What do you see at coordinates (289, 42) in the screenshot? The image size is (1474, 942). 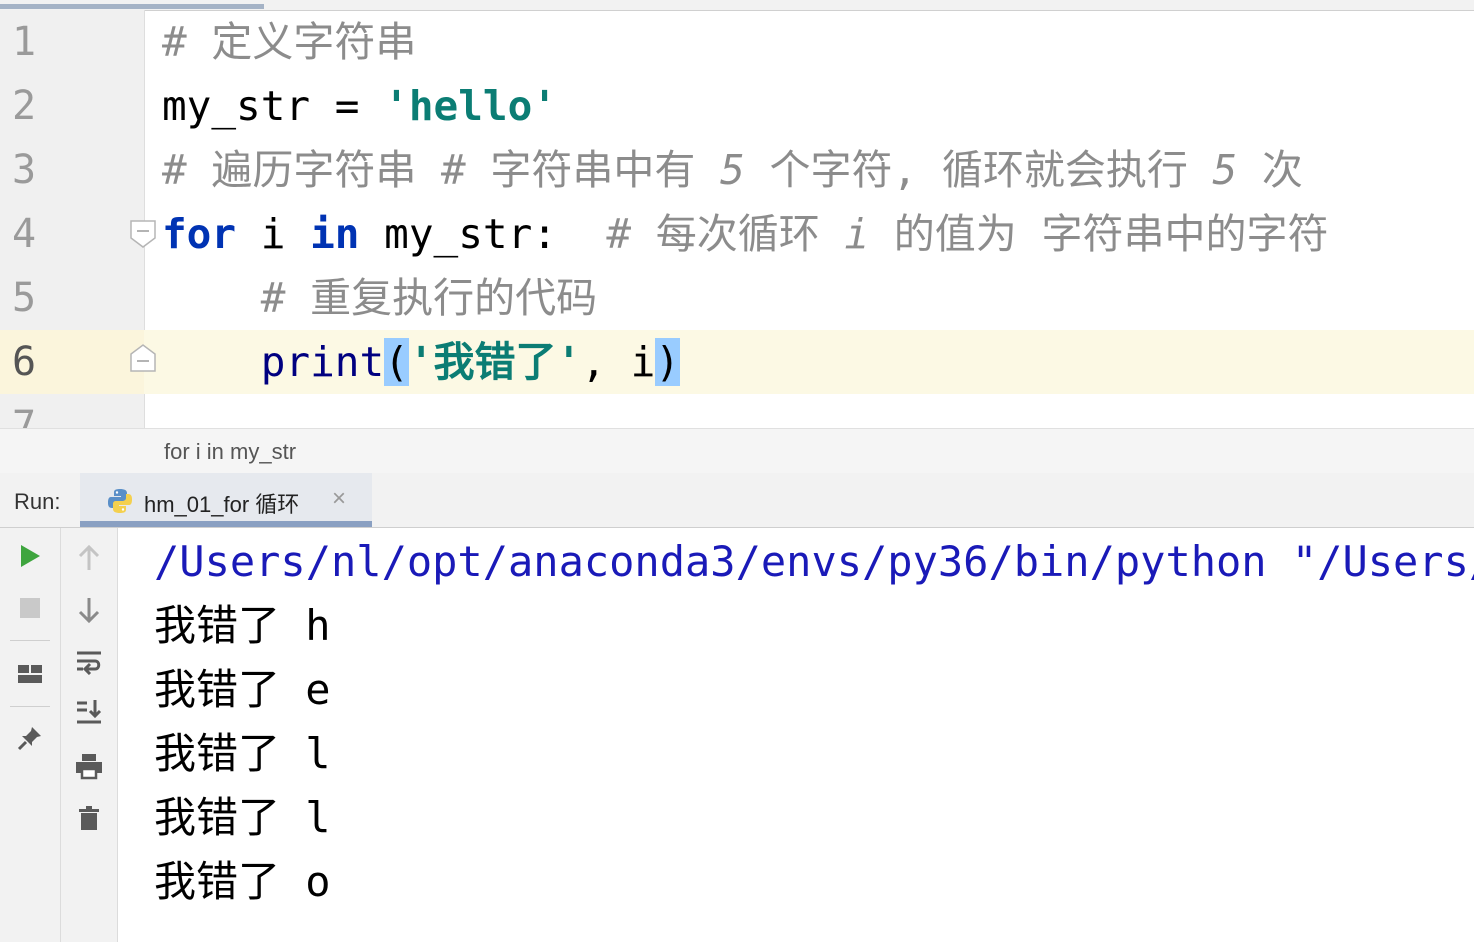 I see `comment: # 定义字符串` at bounding box center [289, 42].